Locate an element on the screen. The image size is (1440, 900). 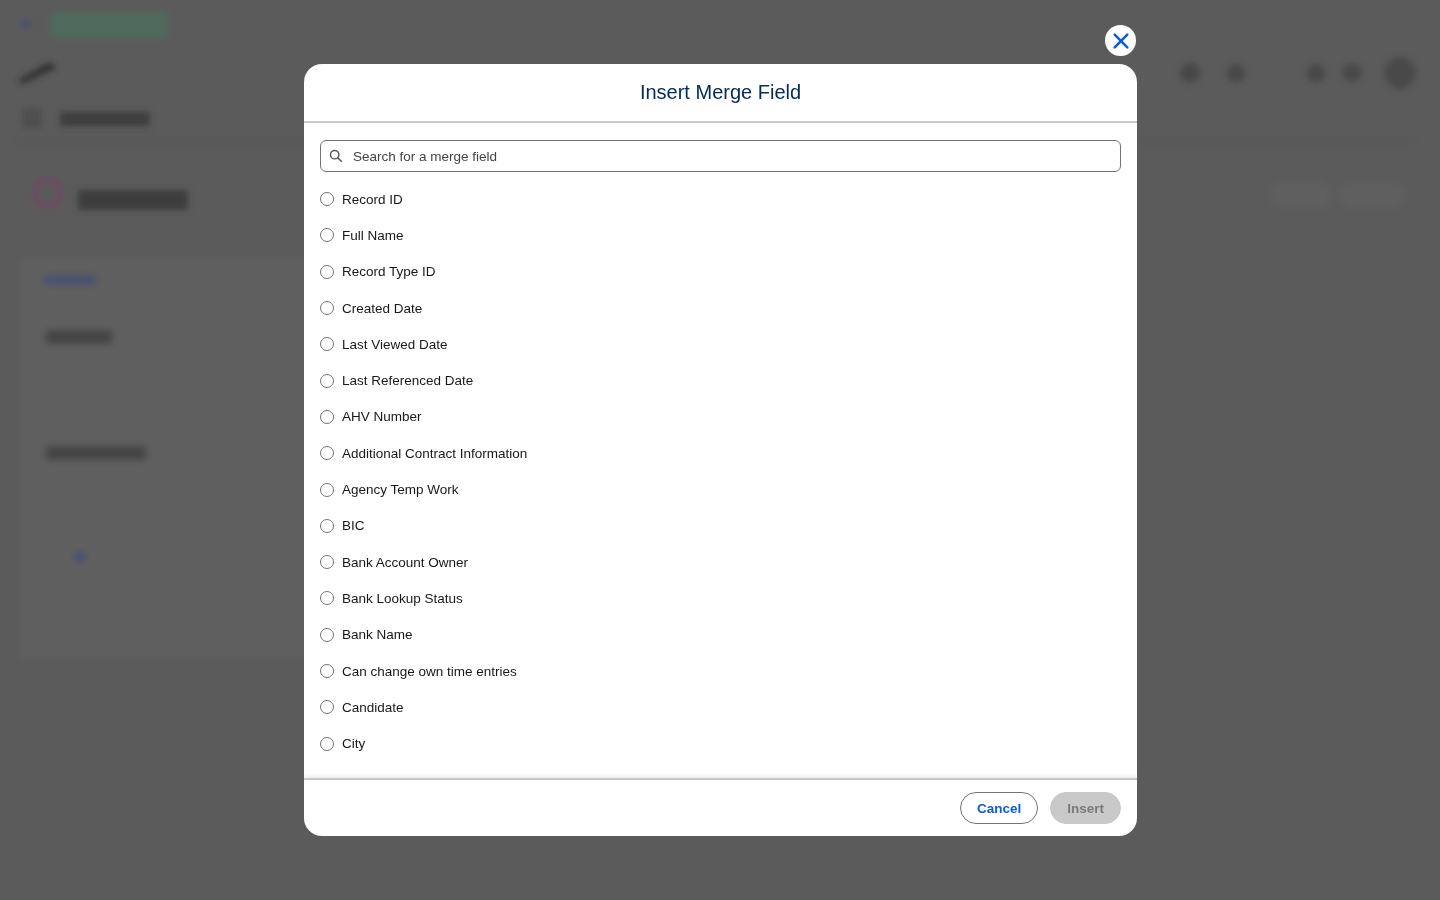
close-button is located at coordinates (1120, 40).